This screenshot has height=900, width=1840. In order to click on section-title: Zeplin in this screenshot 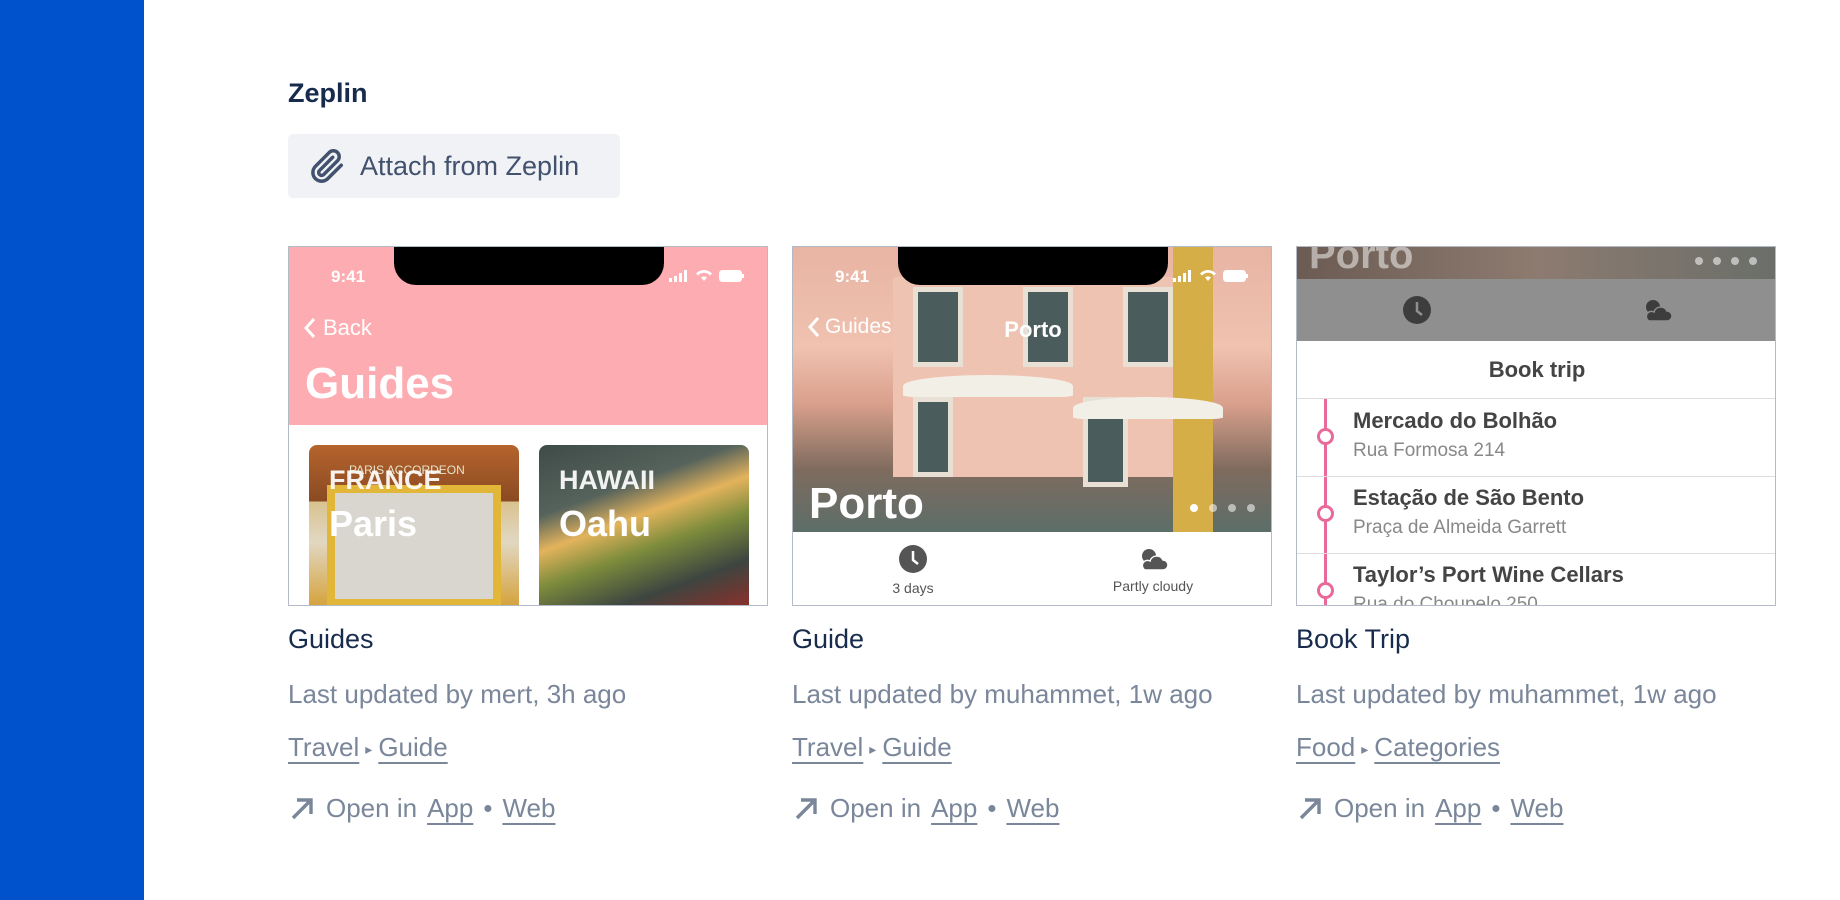, I will do `click(328, 93)`.